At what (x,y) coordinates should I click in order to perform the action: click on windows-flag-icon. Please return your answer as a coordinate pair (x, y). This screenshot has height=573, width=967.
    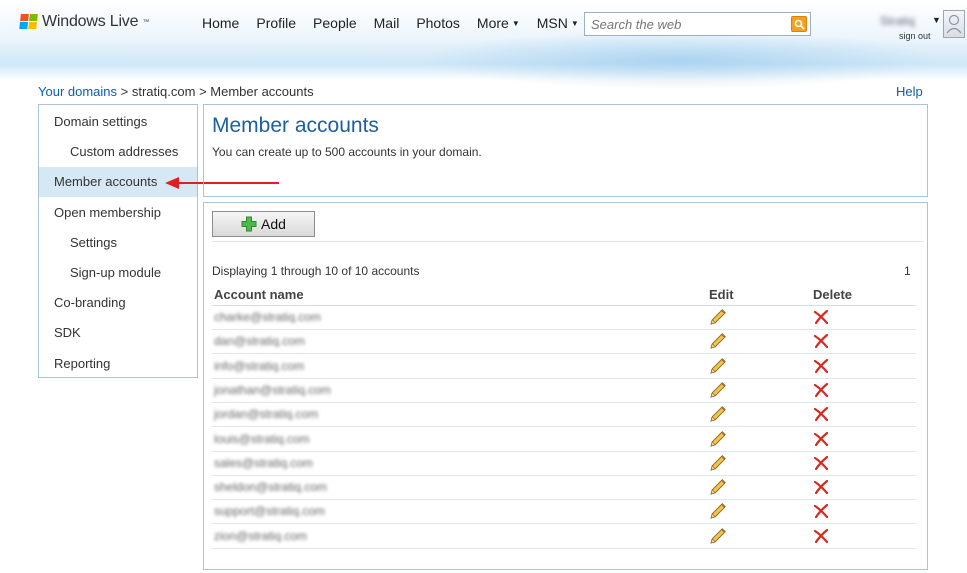
    Looking at the image, I should click on (29, 22).